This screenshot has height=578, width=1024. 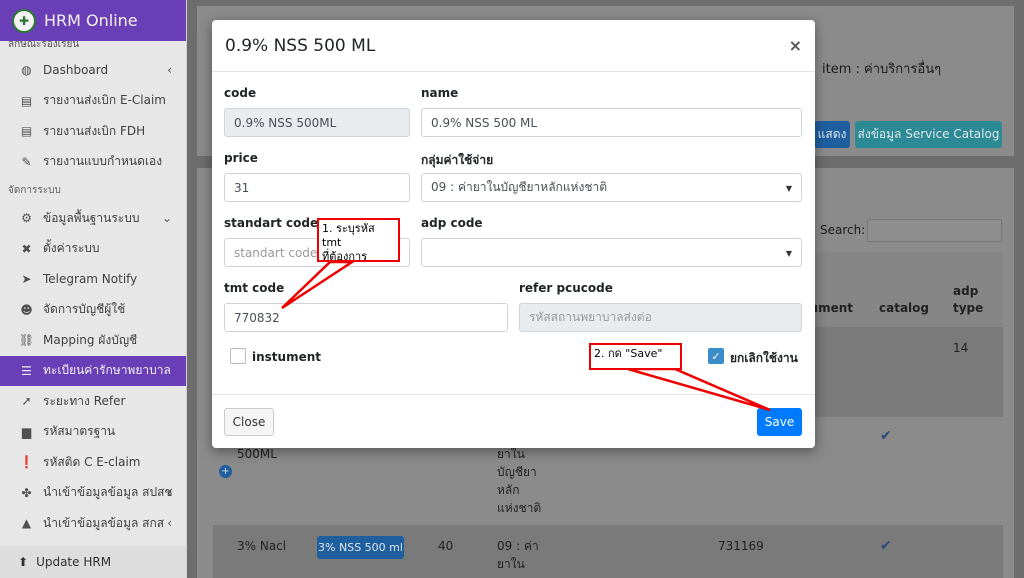 What do you see at coordinates (103, 161) in the screenshot?
I see `sidebar-item-label: รายงานแบบกำหนดเอง` at bounding box center [103, 161].